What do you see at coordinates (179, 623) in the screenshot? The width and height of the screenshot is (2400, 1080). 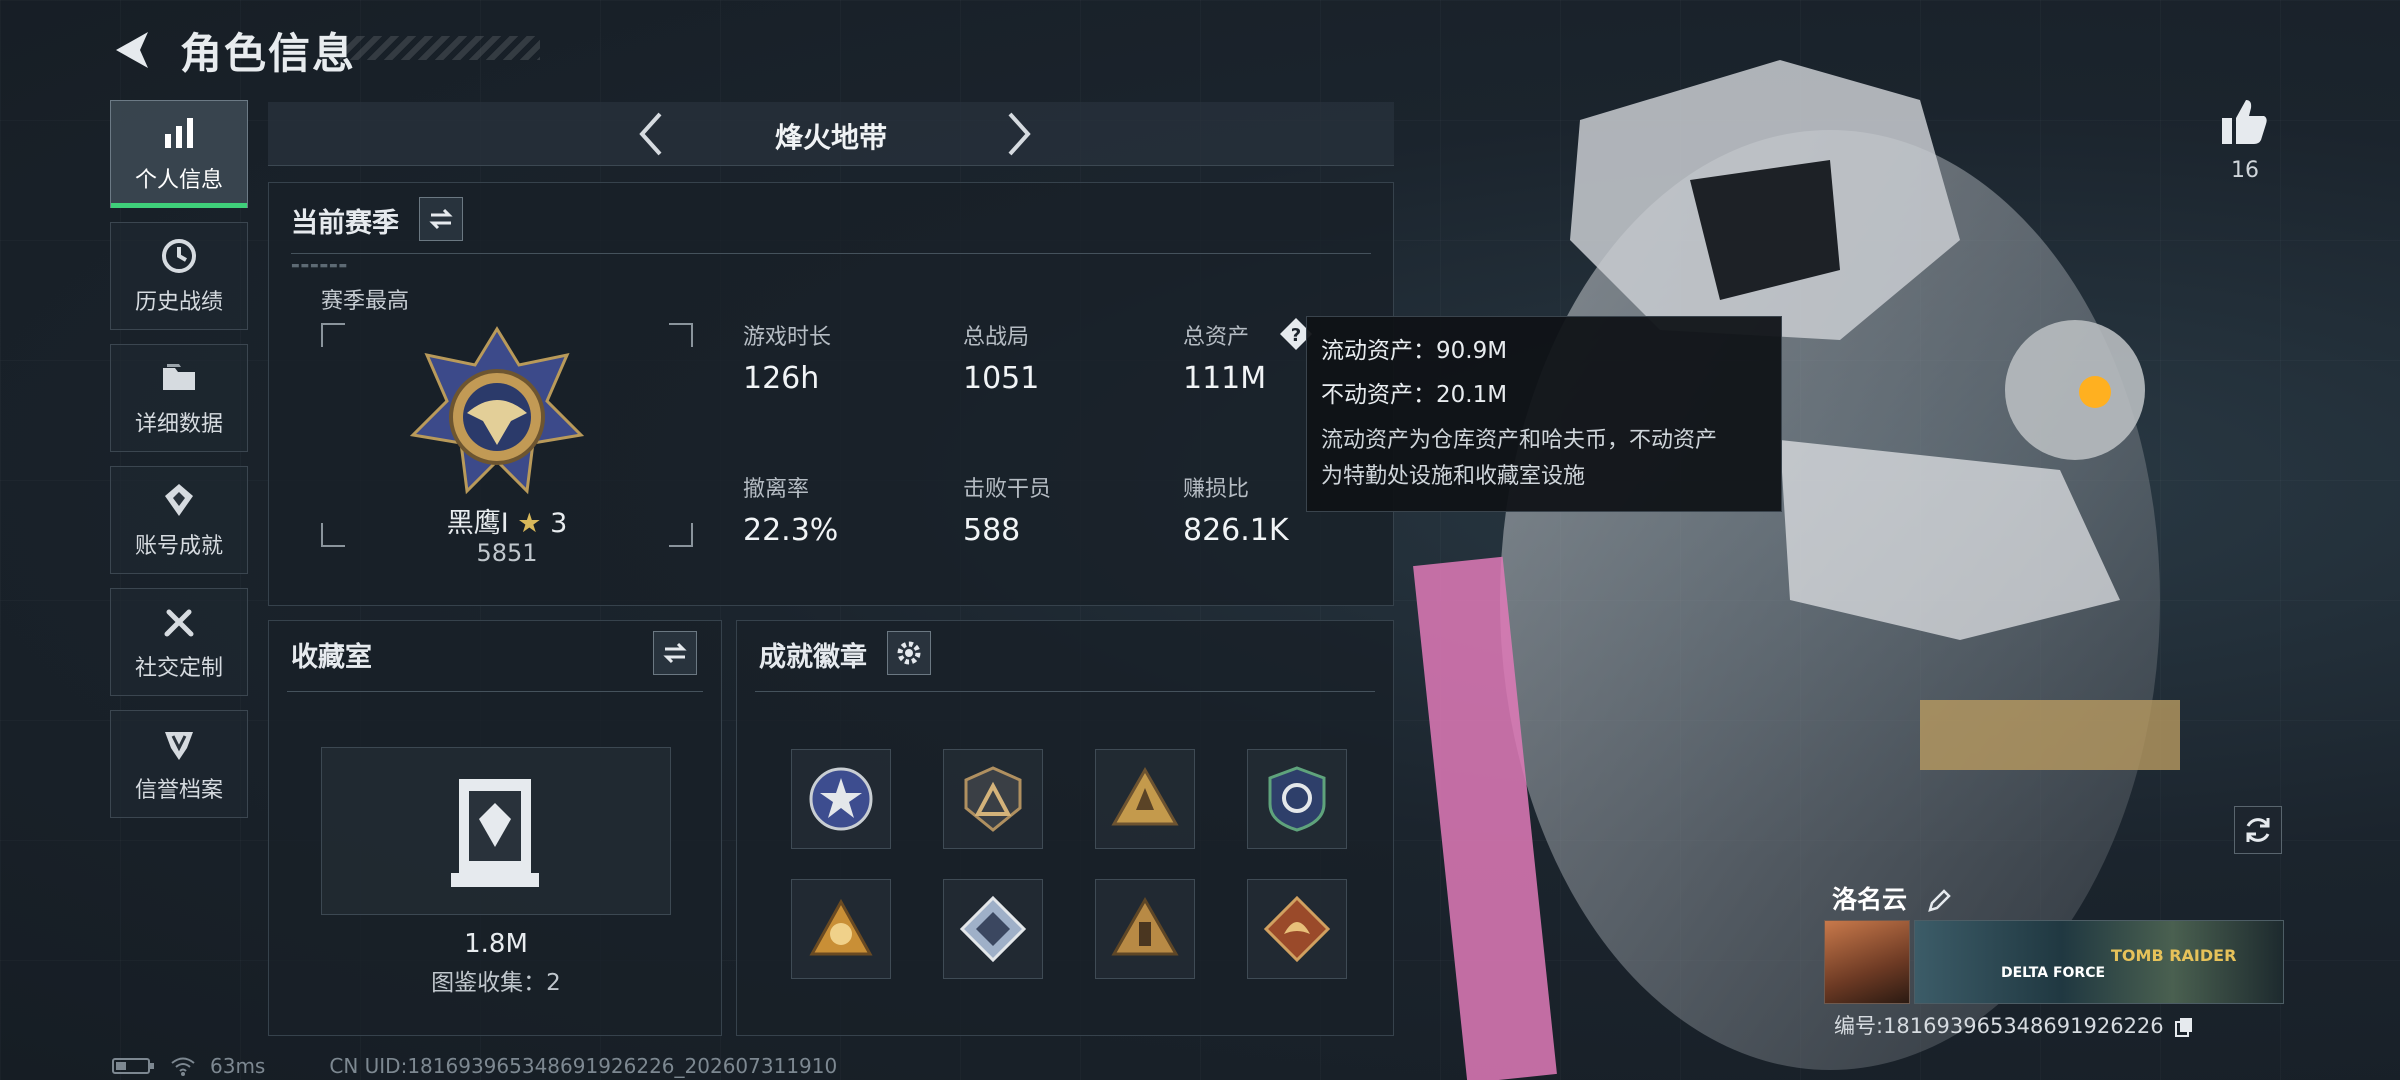 I see `tools-icon` at bounding box center [179, 623].